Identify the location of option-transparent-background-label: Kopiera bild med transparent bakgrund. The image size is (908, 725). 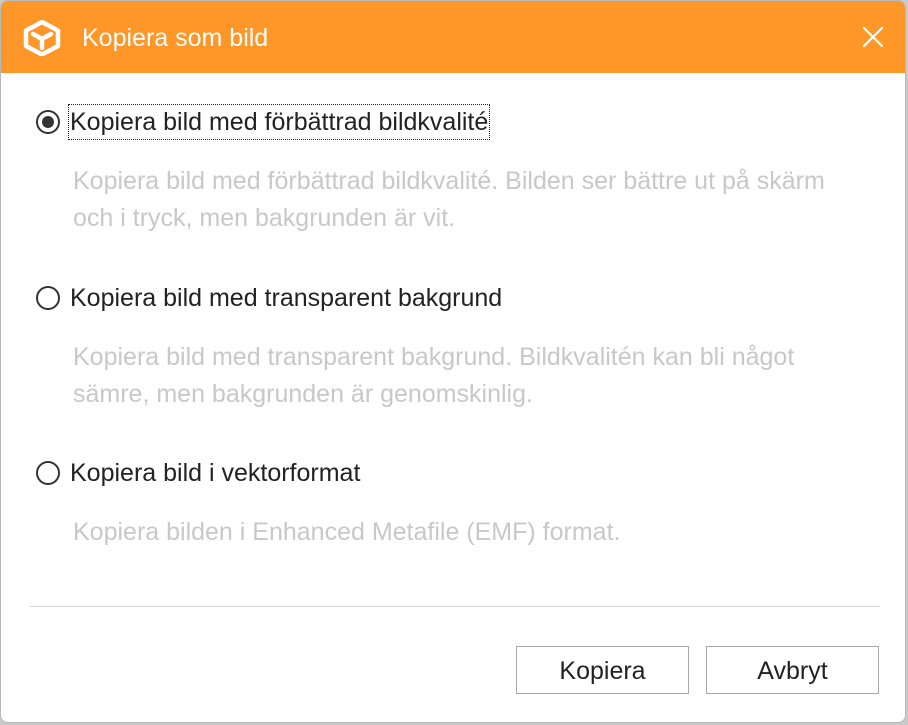
(286, 298).